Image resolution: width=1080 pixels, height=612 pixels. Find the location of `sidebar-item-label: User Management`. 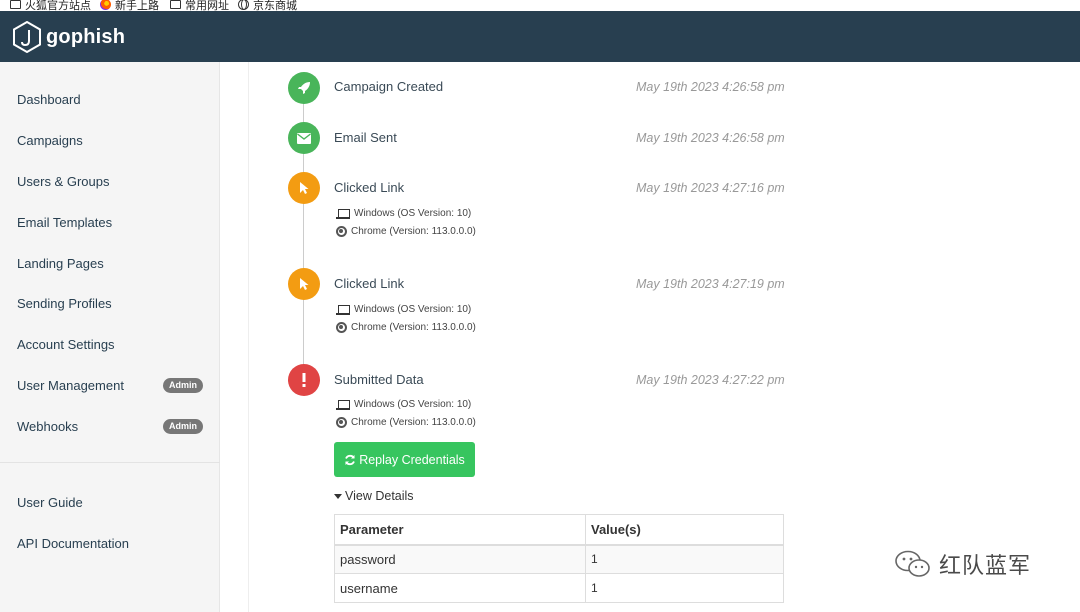

sidebar-item-label: User Management is located at coordinates (70, 385).